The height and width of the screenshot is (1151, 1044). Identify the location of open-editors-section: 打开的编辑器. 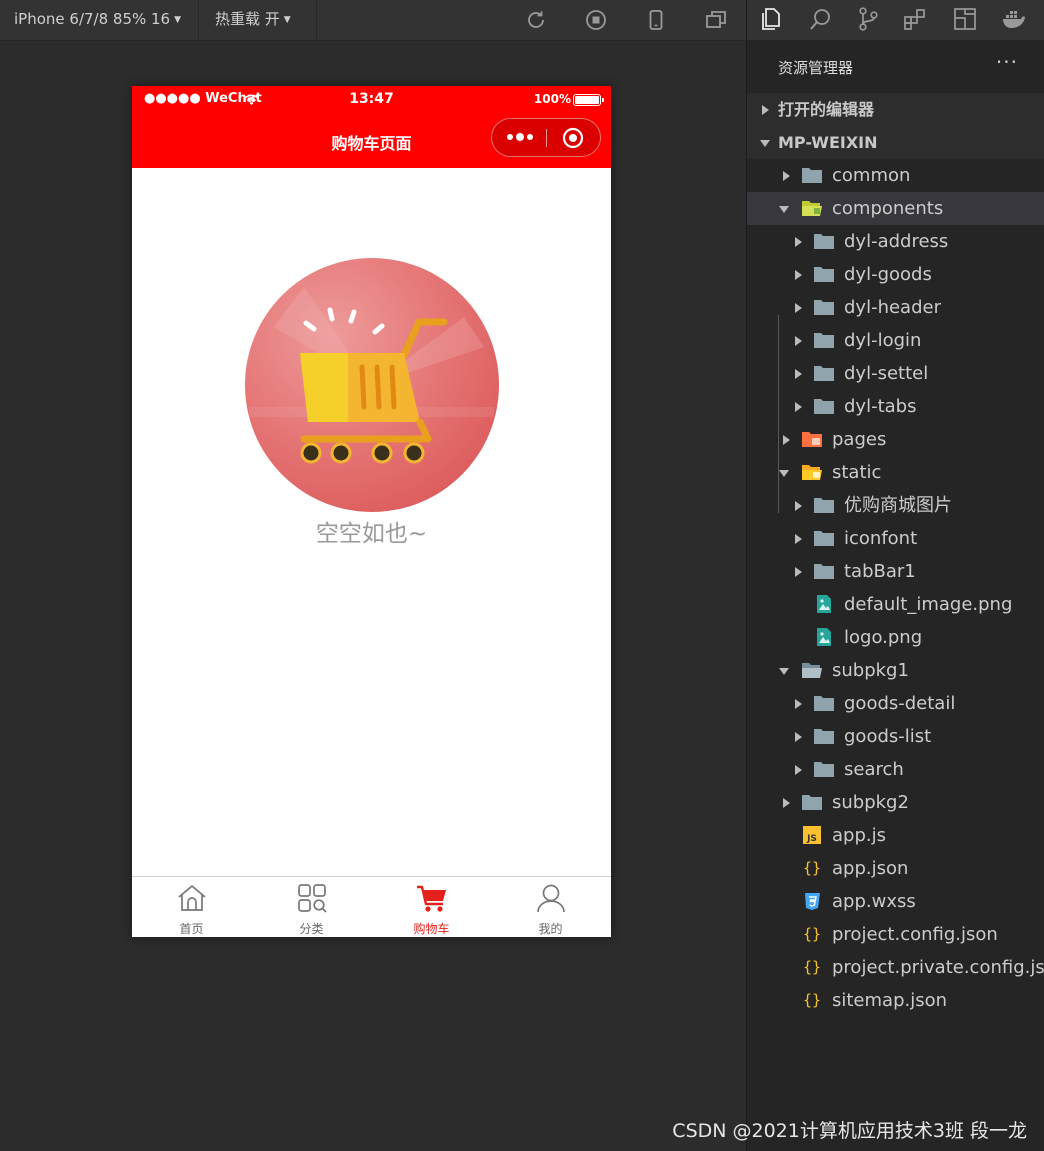
(895, 109).